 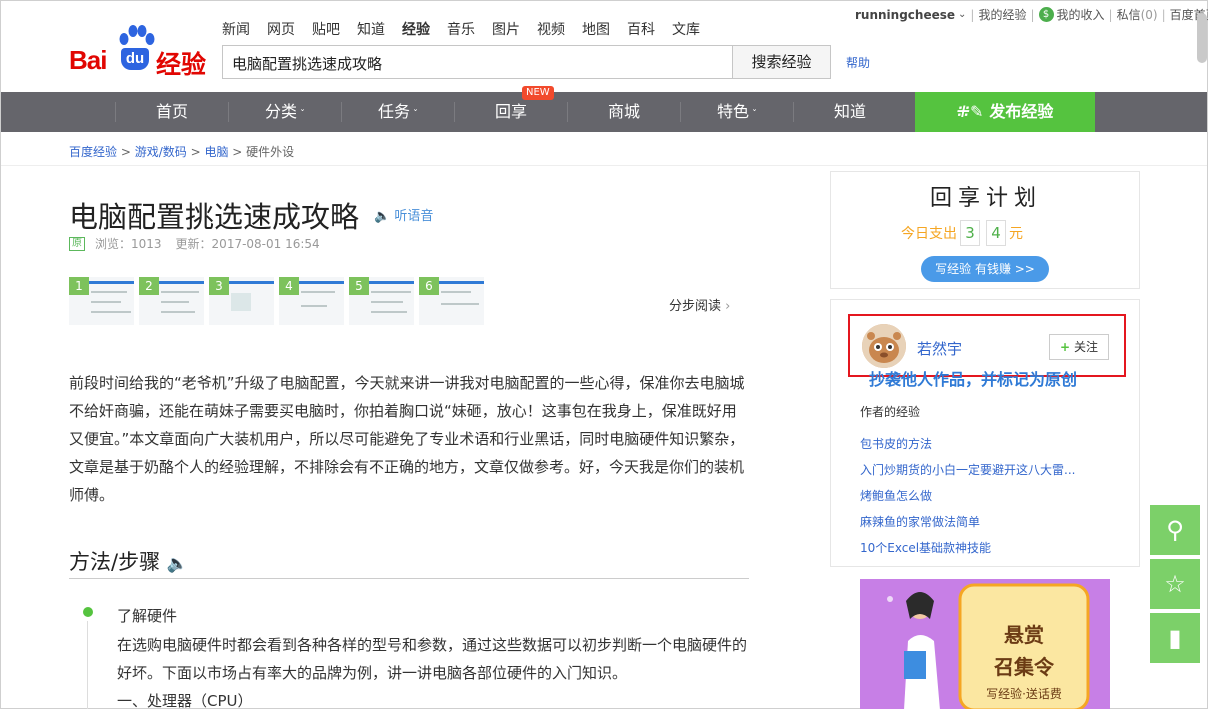 I want to click on poster-line1: 悬赏, so click(x=1024, y=635).